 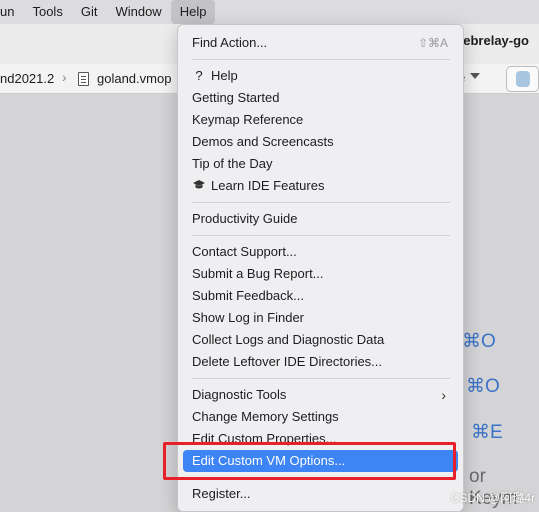 What do you see at coordinates (47, 12) in the screenshot?
I see `menu-tools: Tools` at bounding box center [47, 12].